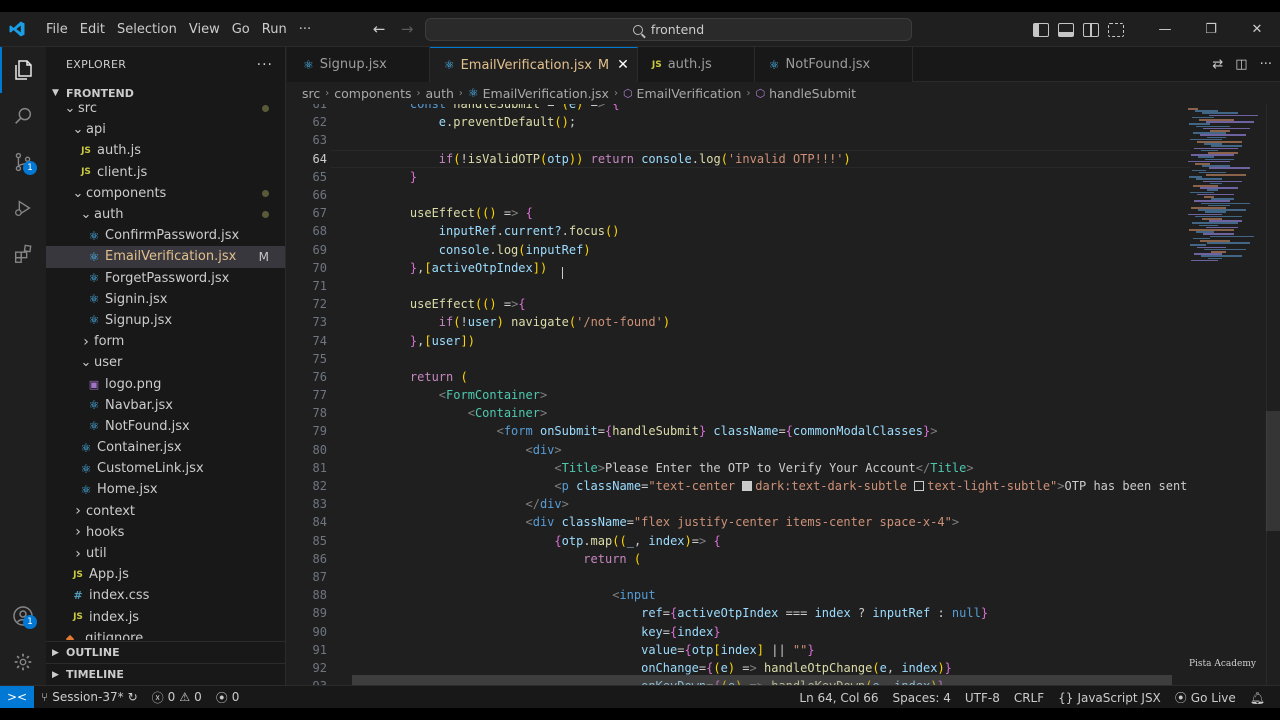 The image size is (1280, 720). I want to click on tree-item: ⌄ user, so click(165, 362).